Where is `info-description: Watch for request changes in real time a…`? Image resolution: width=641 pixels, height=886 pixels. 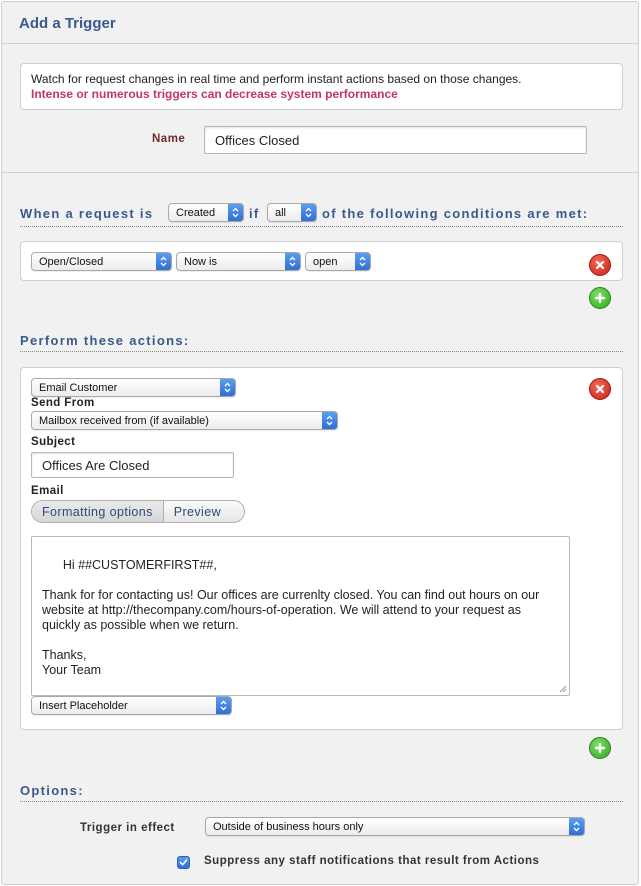
info-description: Watch for request changes in real time a… is located at coordinates (276, 79).